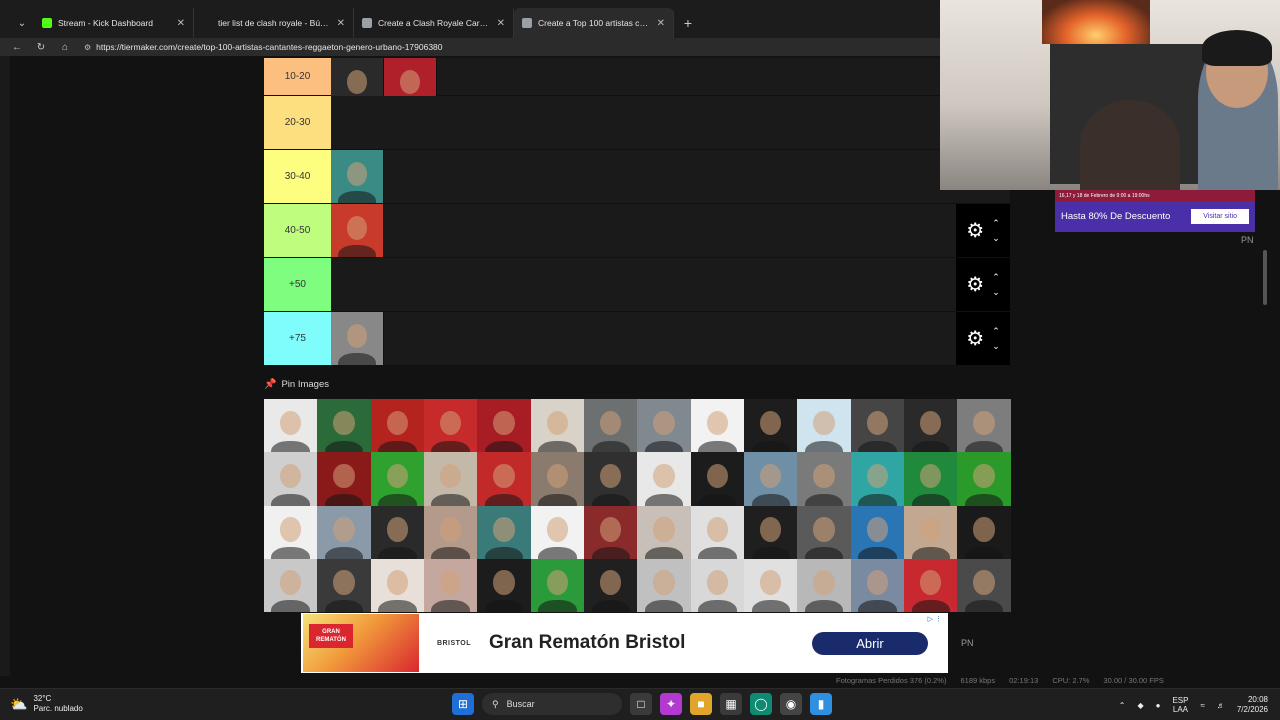  Describe the element at coordinates (296, 384) in the screenshot. I see `pin-images-label: 📌 Pin Images` at that location.